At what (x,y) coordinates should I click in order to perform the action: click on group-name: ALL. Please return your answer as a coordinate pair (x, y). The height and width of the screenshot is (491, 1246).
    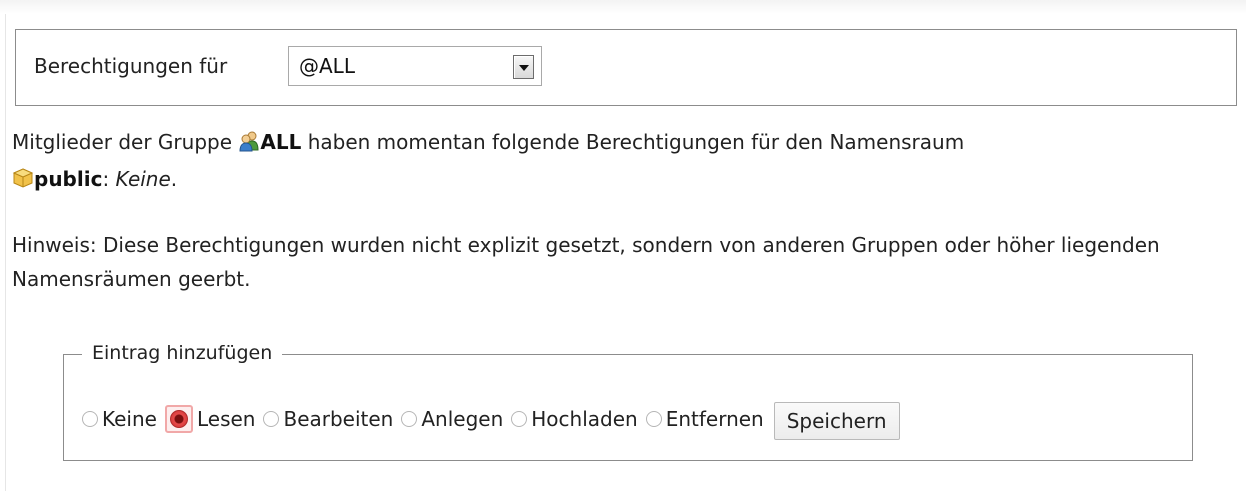
    Looking at the image, I should click on (281, 142).